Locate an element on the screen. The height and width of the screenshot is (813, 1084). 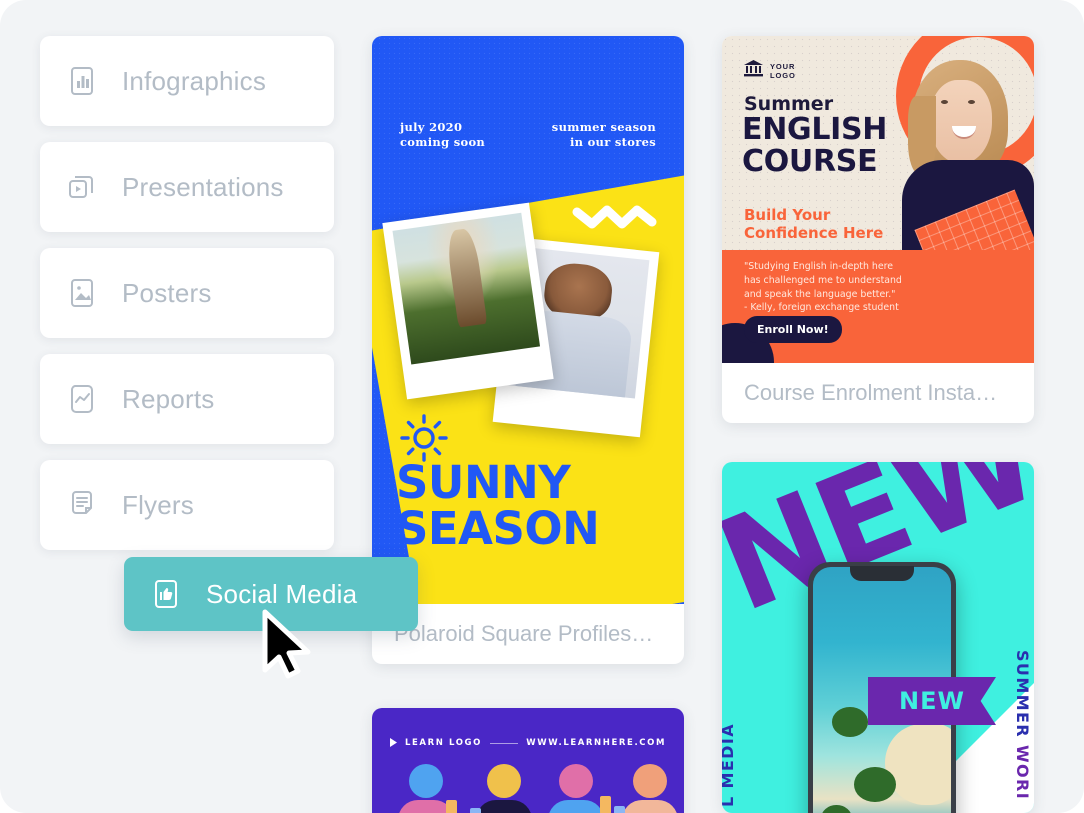
bar-chart-document-icon is located at coordinates (82, 81).